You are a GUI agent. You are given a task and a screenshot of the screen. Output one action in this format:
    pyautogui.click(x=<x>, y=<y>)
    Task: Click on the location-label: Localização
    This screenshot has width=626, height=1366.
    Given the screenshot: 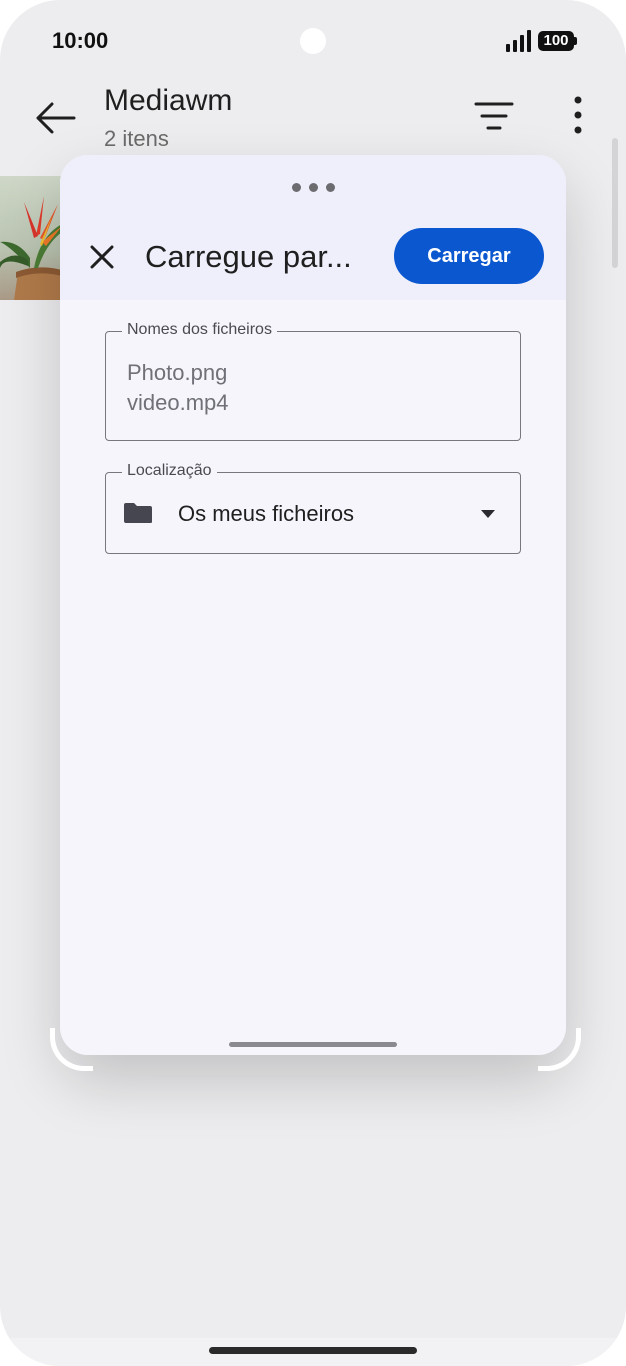 What is the action you would take?
    pyautogui.click(x=169, y=471)
    